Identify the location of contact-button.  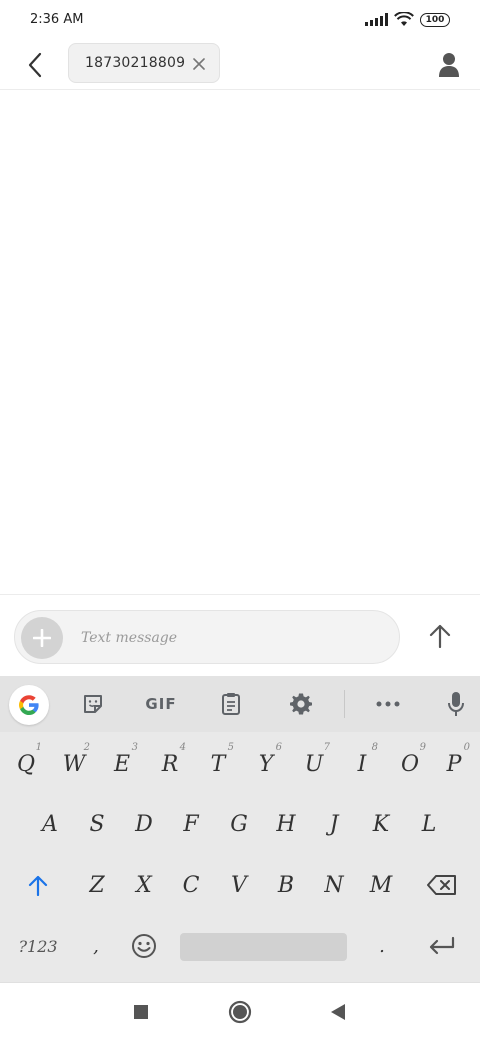
(449, 65).